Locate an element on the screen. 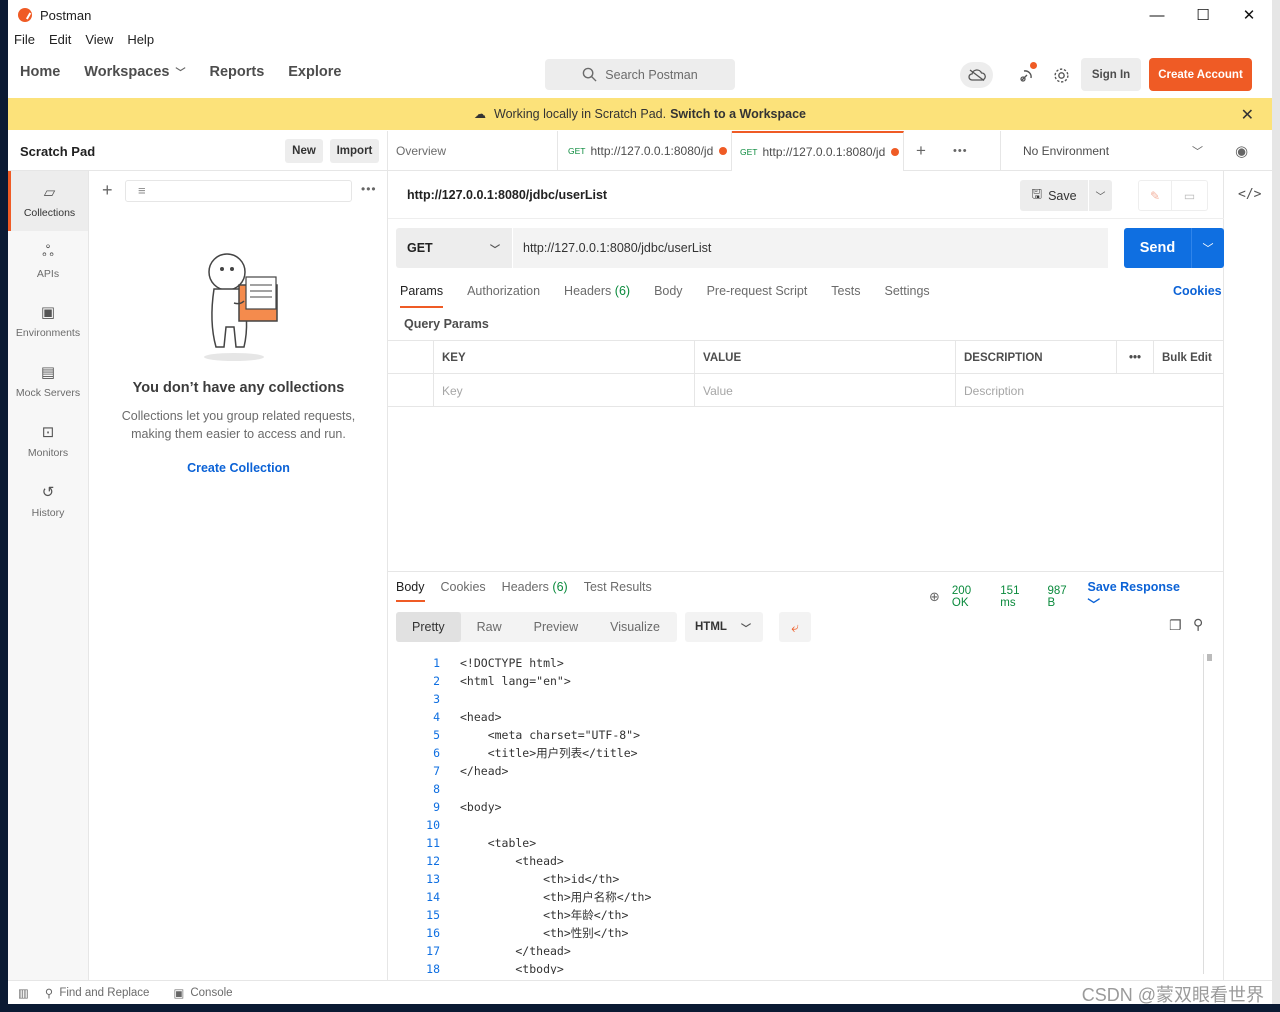  main-nav: Home Workspaces ﹀ Reports Explore is located at coordinates (180, 72).